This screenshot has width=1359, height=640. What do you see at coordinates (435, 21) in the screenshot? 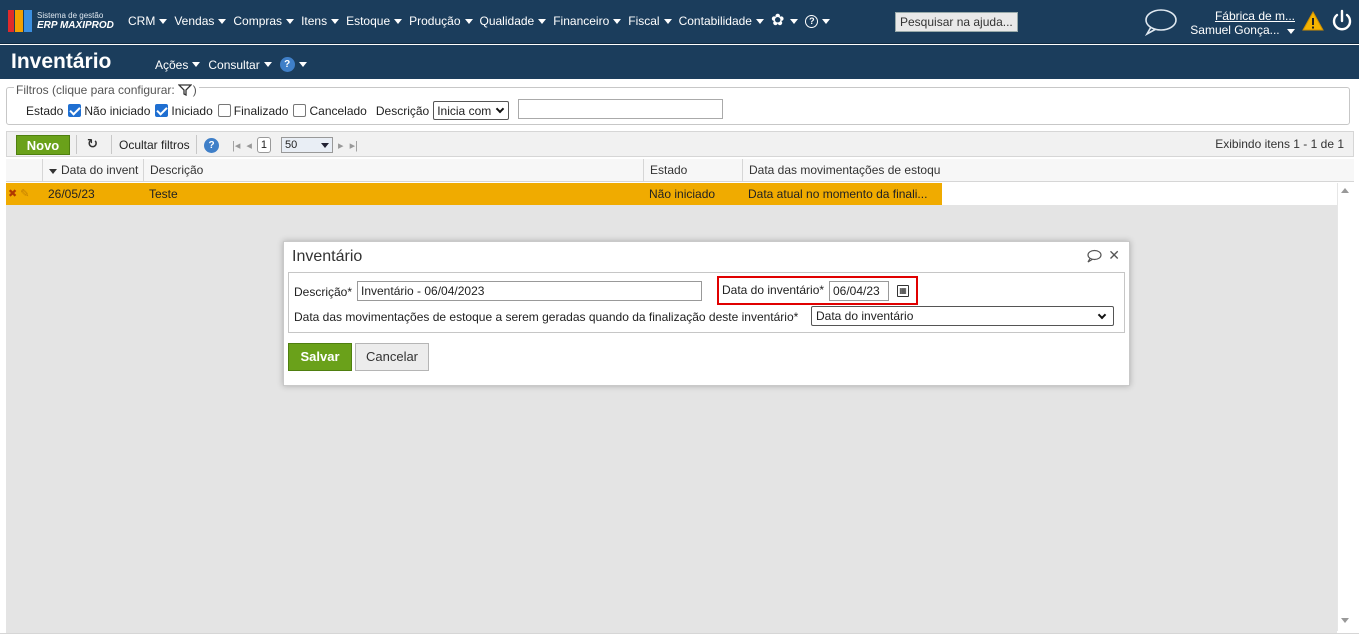
I see `menu-producao-label: Produção` at bounding box center [435, 21].